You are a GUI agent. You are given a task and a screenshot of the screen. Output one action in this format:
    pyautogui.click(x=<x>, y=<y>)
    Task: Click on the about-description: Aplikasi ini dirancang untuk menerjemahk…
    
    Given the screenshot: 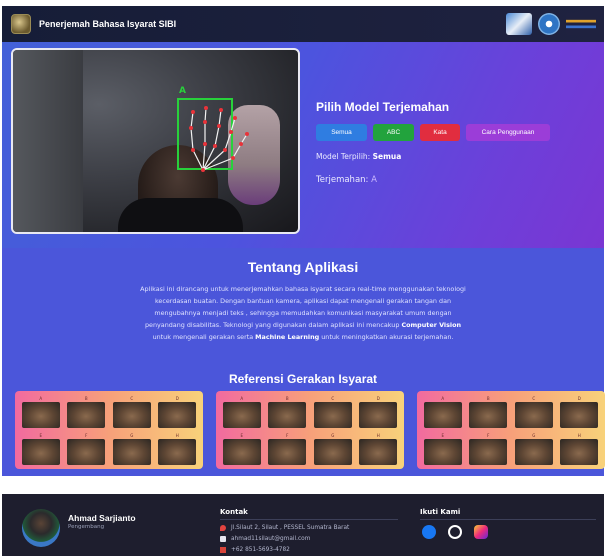 What is the action you would take?
    pyautogui.click(x=303, y=313)
    